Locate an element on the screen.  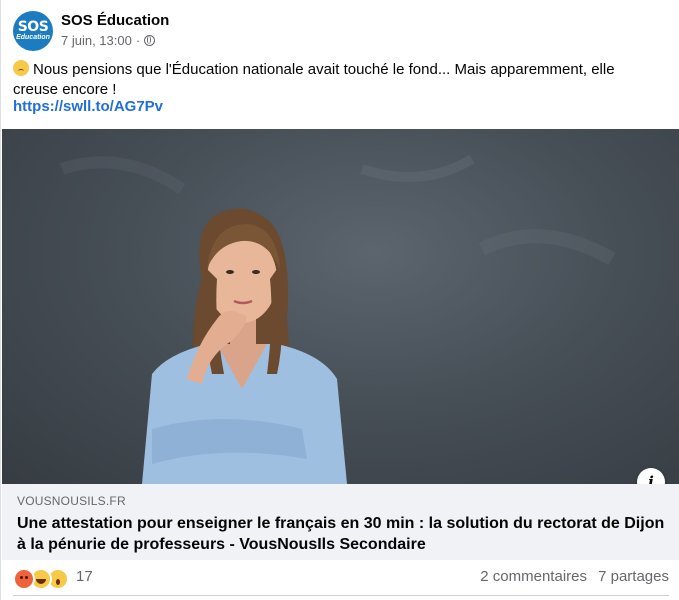
avatar: SOS Education is located at coordinates (33, 31).